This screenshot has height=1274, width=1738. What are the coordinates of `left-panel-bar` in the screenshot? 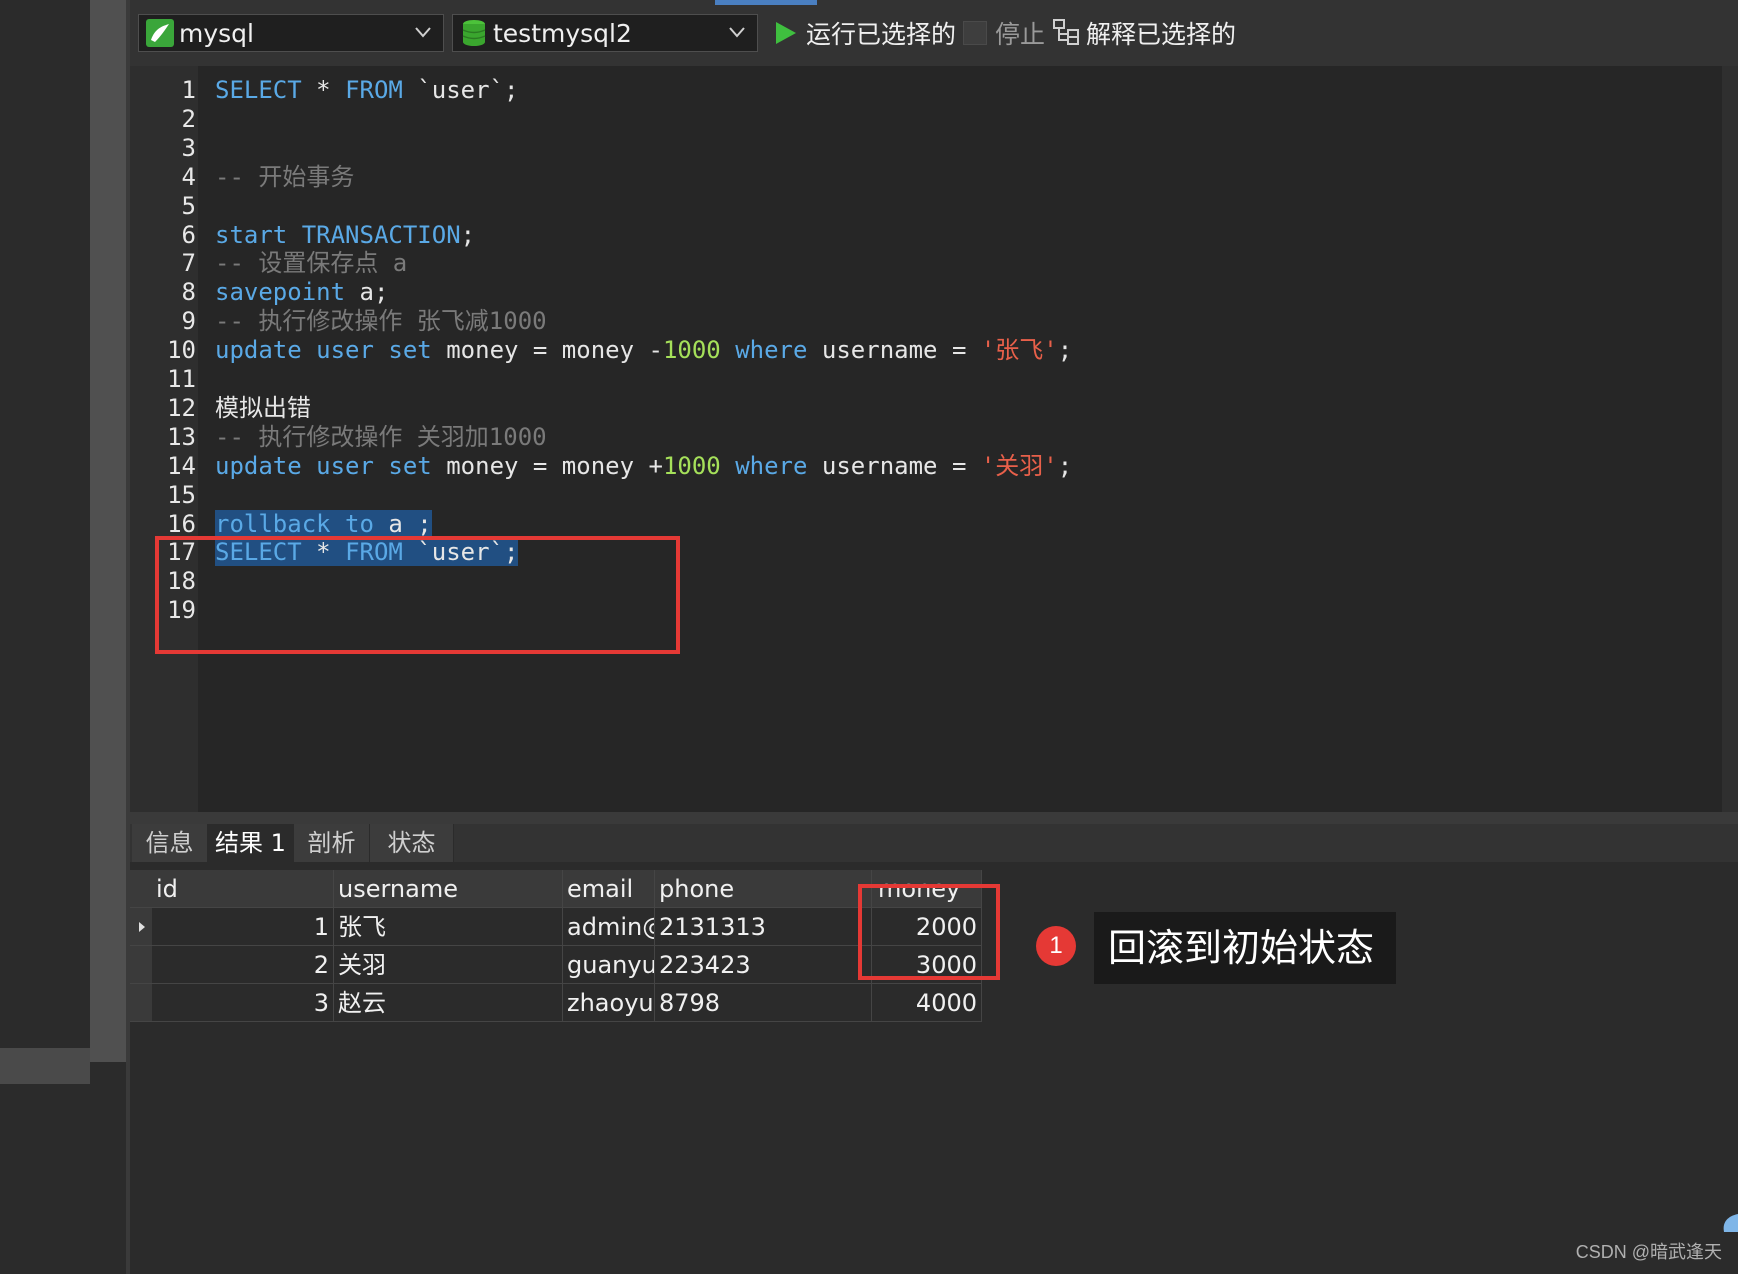 It's located at (45, 1066).